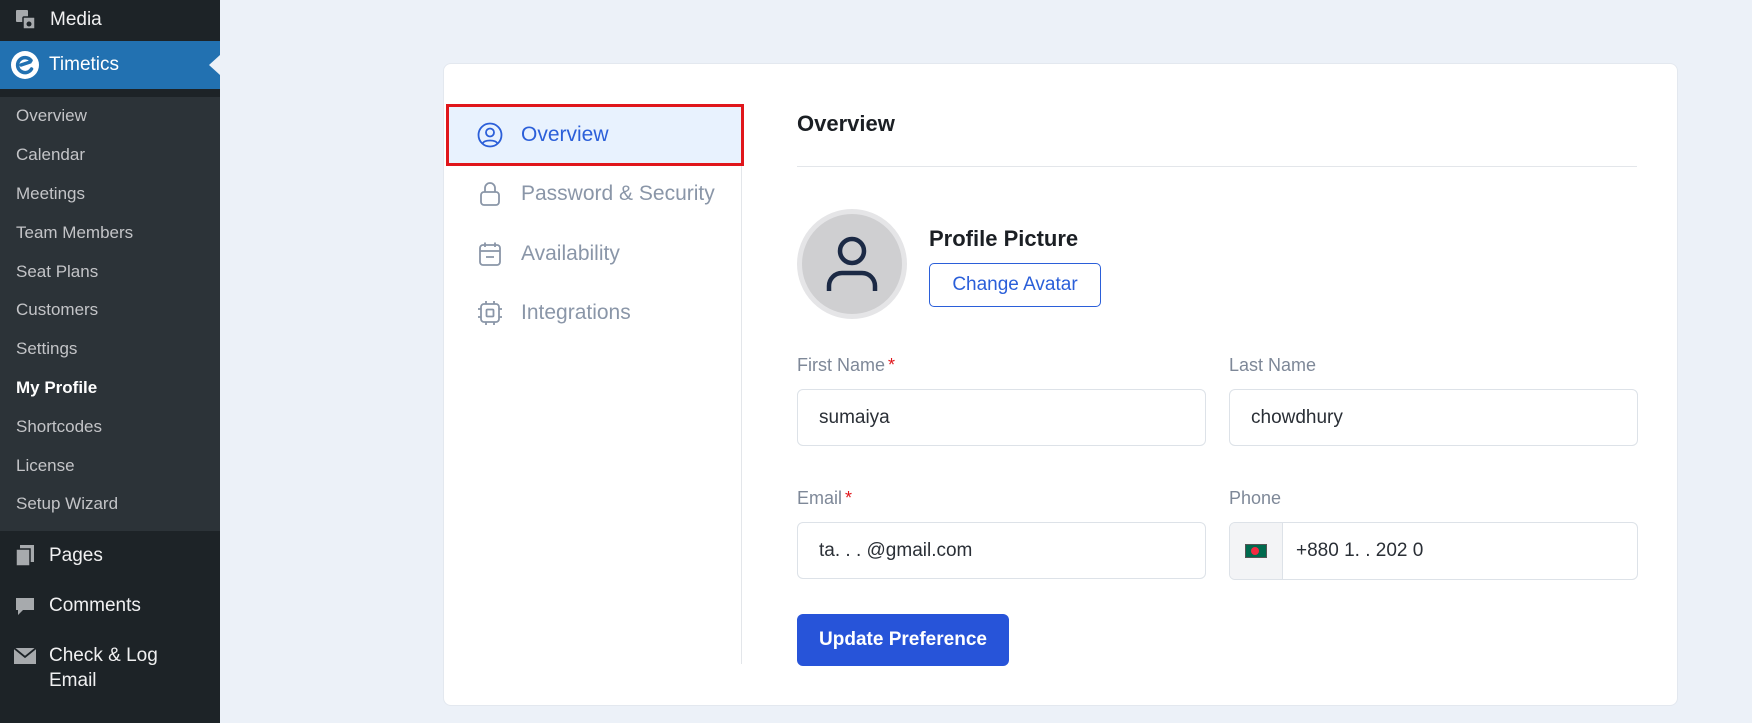 This screenshot has height=723, width=1752. I want to click on chip-icon, so click(490, 313).